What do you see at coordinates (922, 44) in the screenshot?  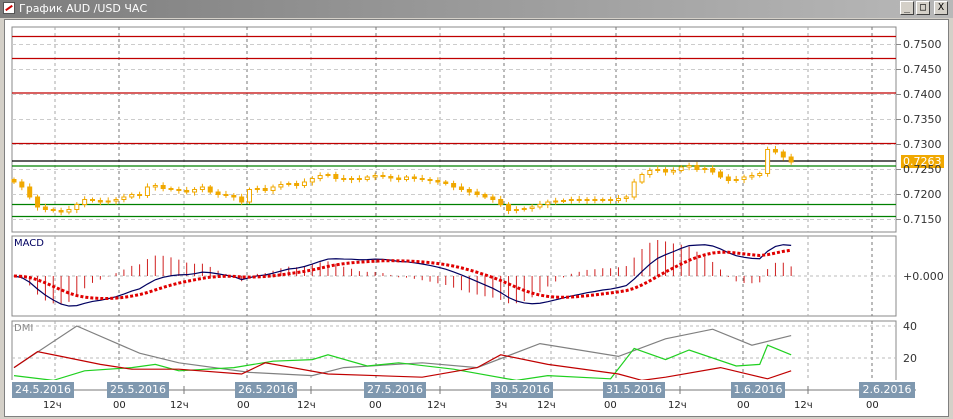 I see `price-axis-label: 0.7500` at bounding box center [922, 44].